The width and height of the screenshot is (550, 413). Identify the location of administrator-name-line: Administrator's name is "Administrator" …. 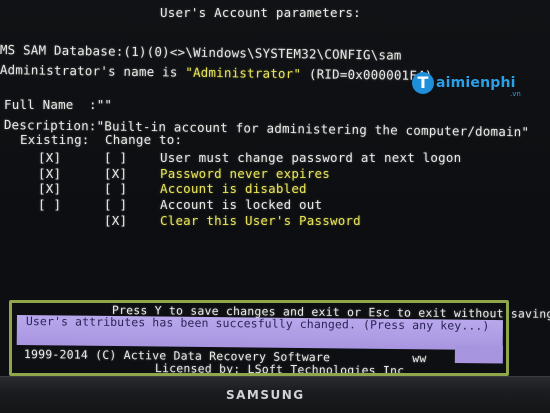
(216, 72).